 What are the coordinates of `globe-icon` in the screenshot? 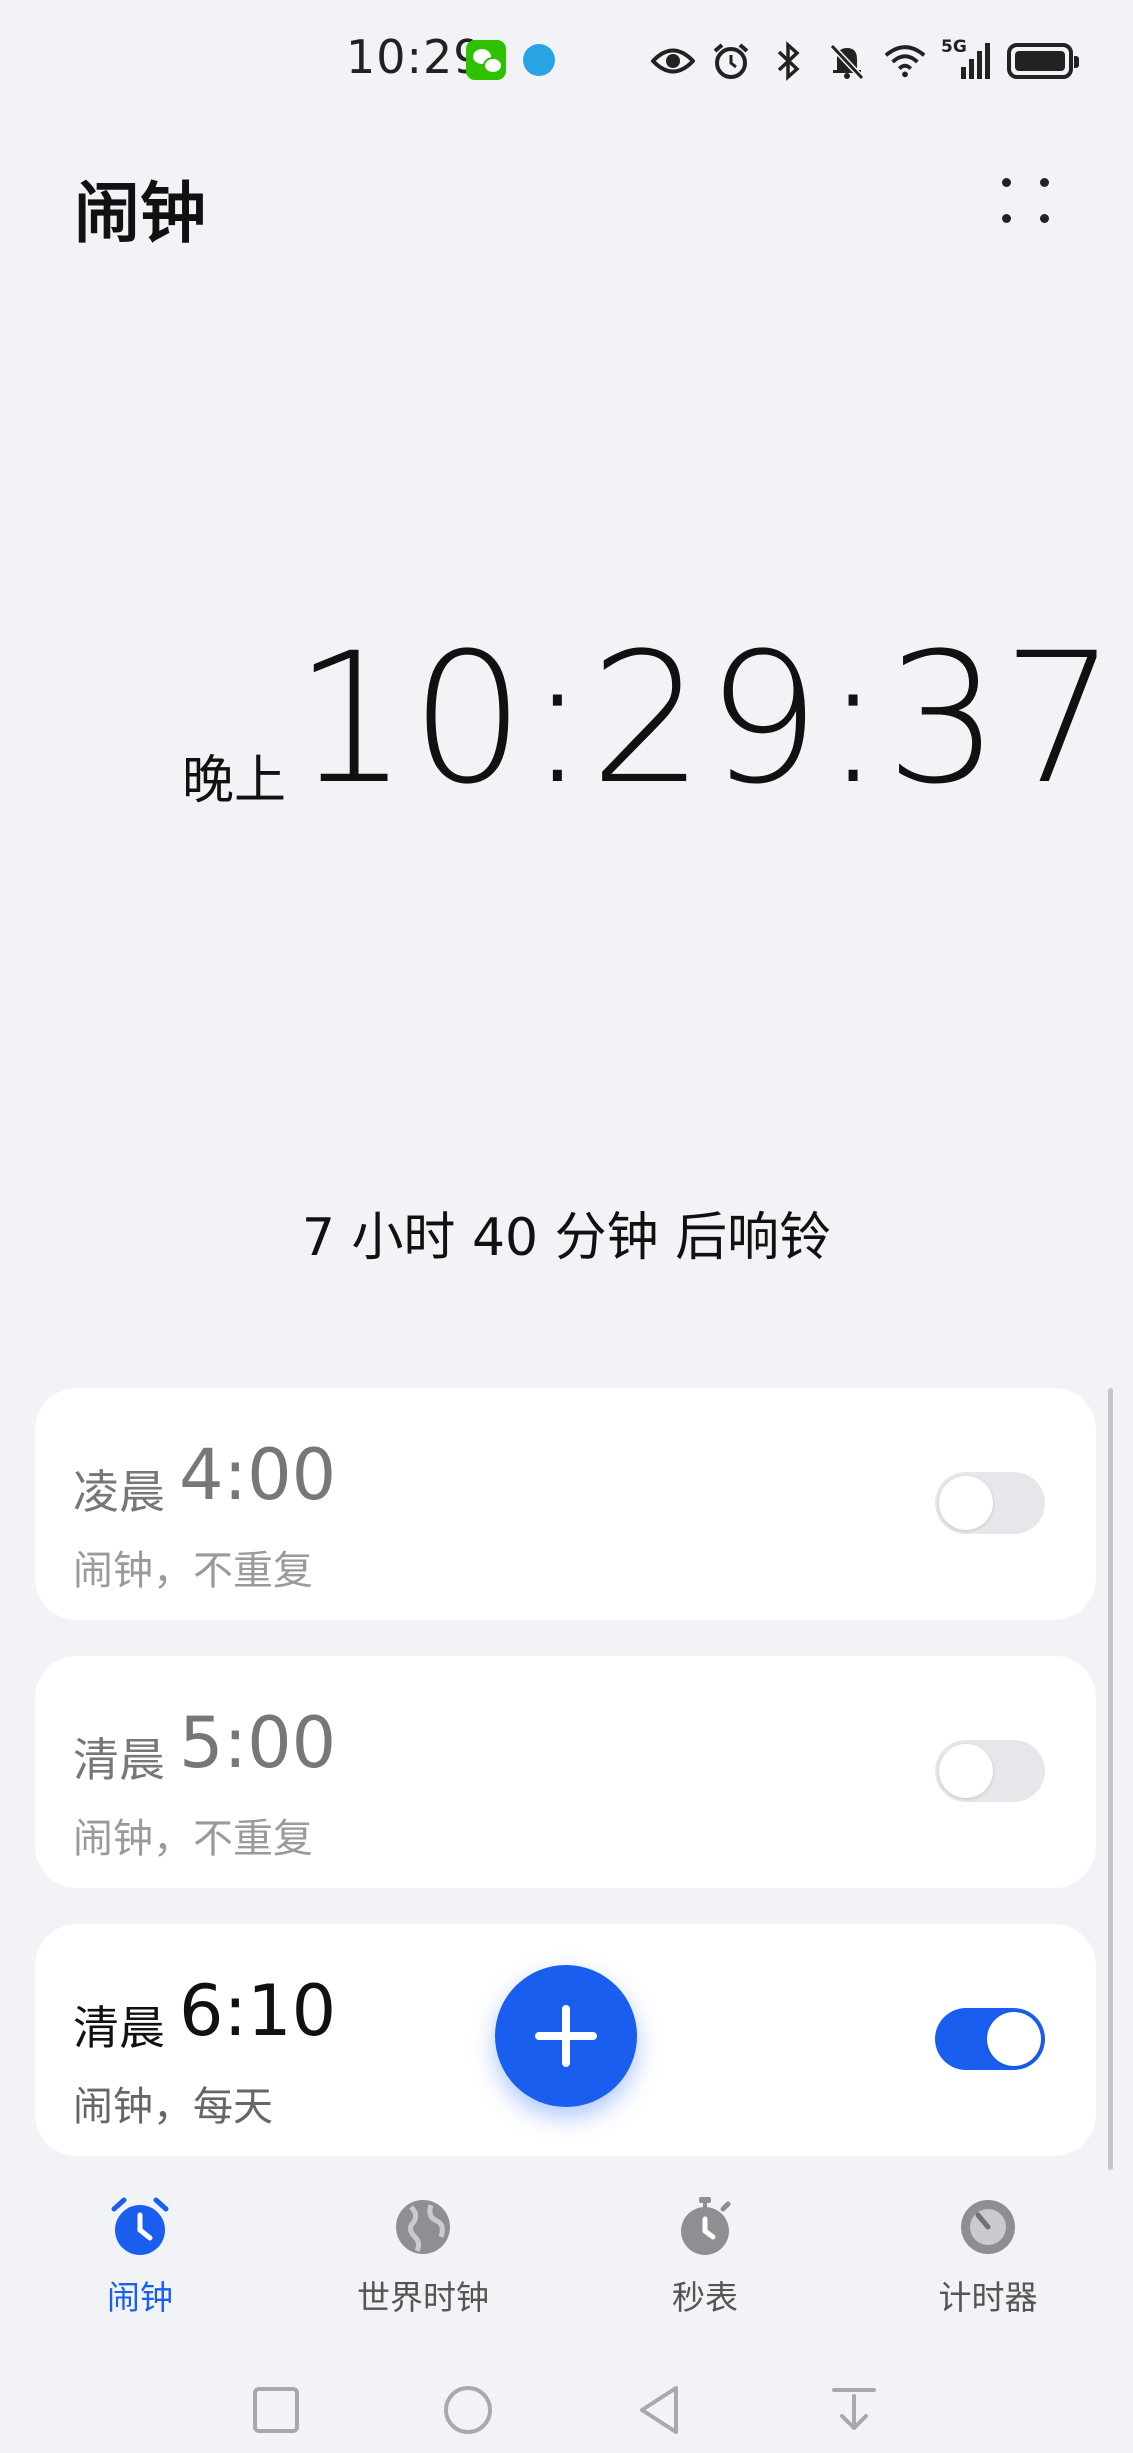 It's located at (423, 2227).